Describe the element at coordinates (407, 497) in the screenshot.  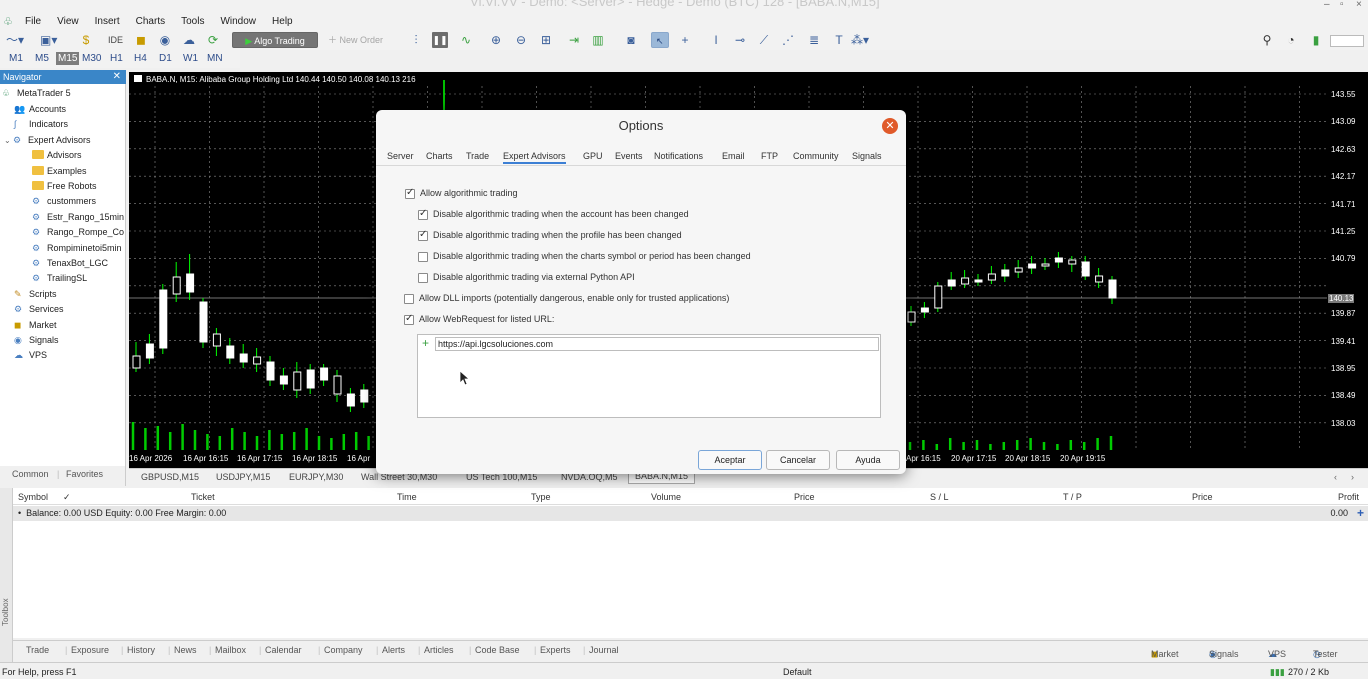
I see `col-time: Time` at that location.